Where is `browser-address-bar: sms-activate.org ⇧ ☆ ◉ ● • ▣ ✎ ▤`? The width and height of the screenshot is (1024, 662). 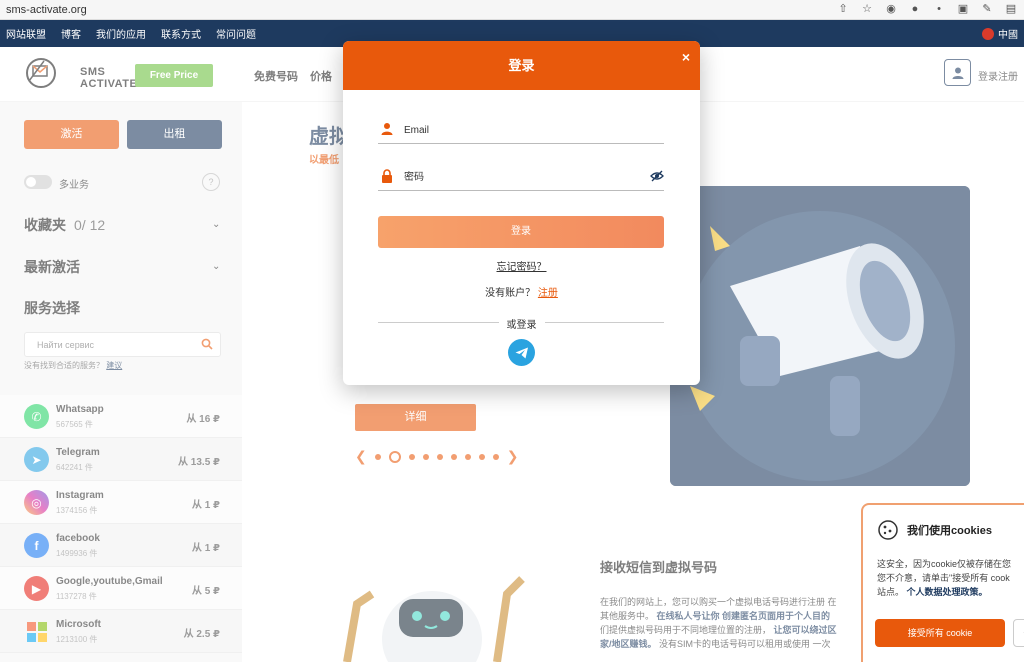
browser-address-bar: sms-activate.org ⇧ ☆ ◉ ● • ▣ ✎ ▤ is located at coordinates (512, 10).